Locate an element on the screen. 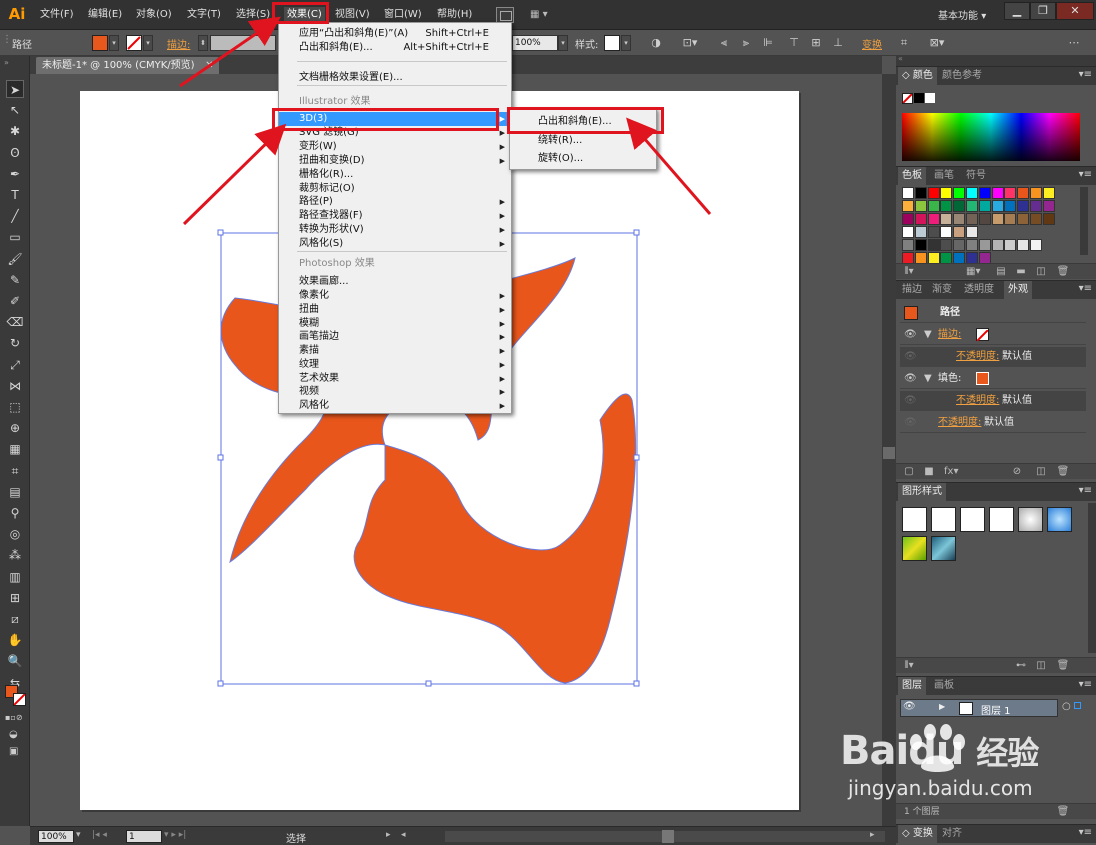  graphic-style-none is located at coordinates (943, 519).